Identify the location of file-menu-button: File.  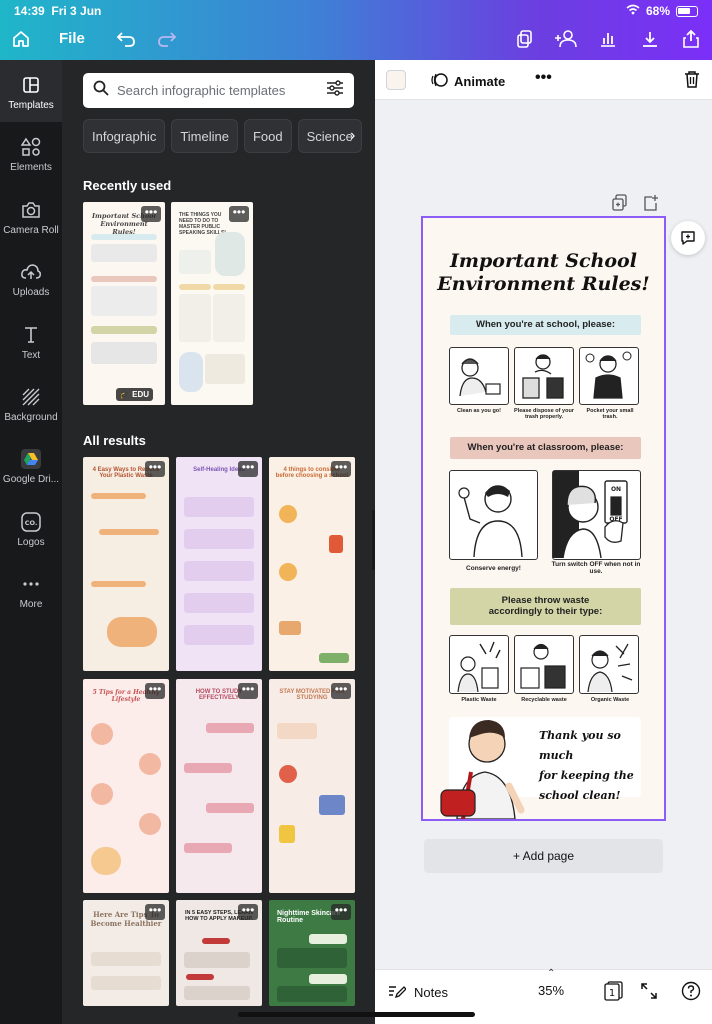
(72, 38).